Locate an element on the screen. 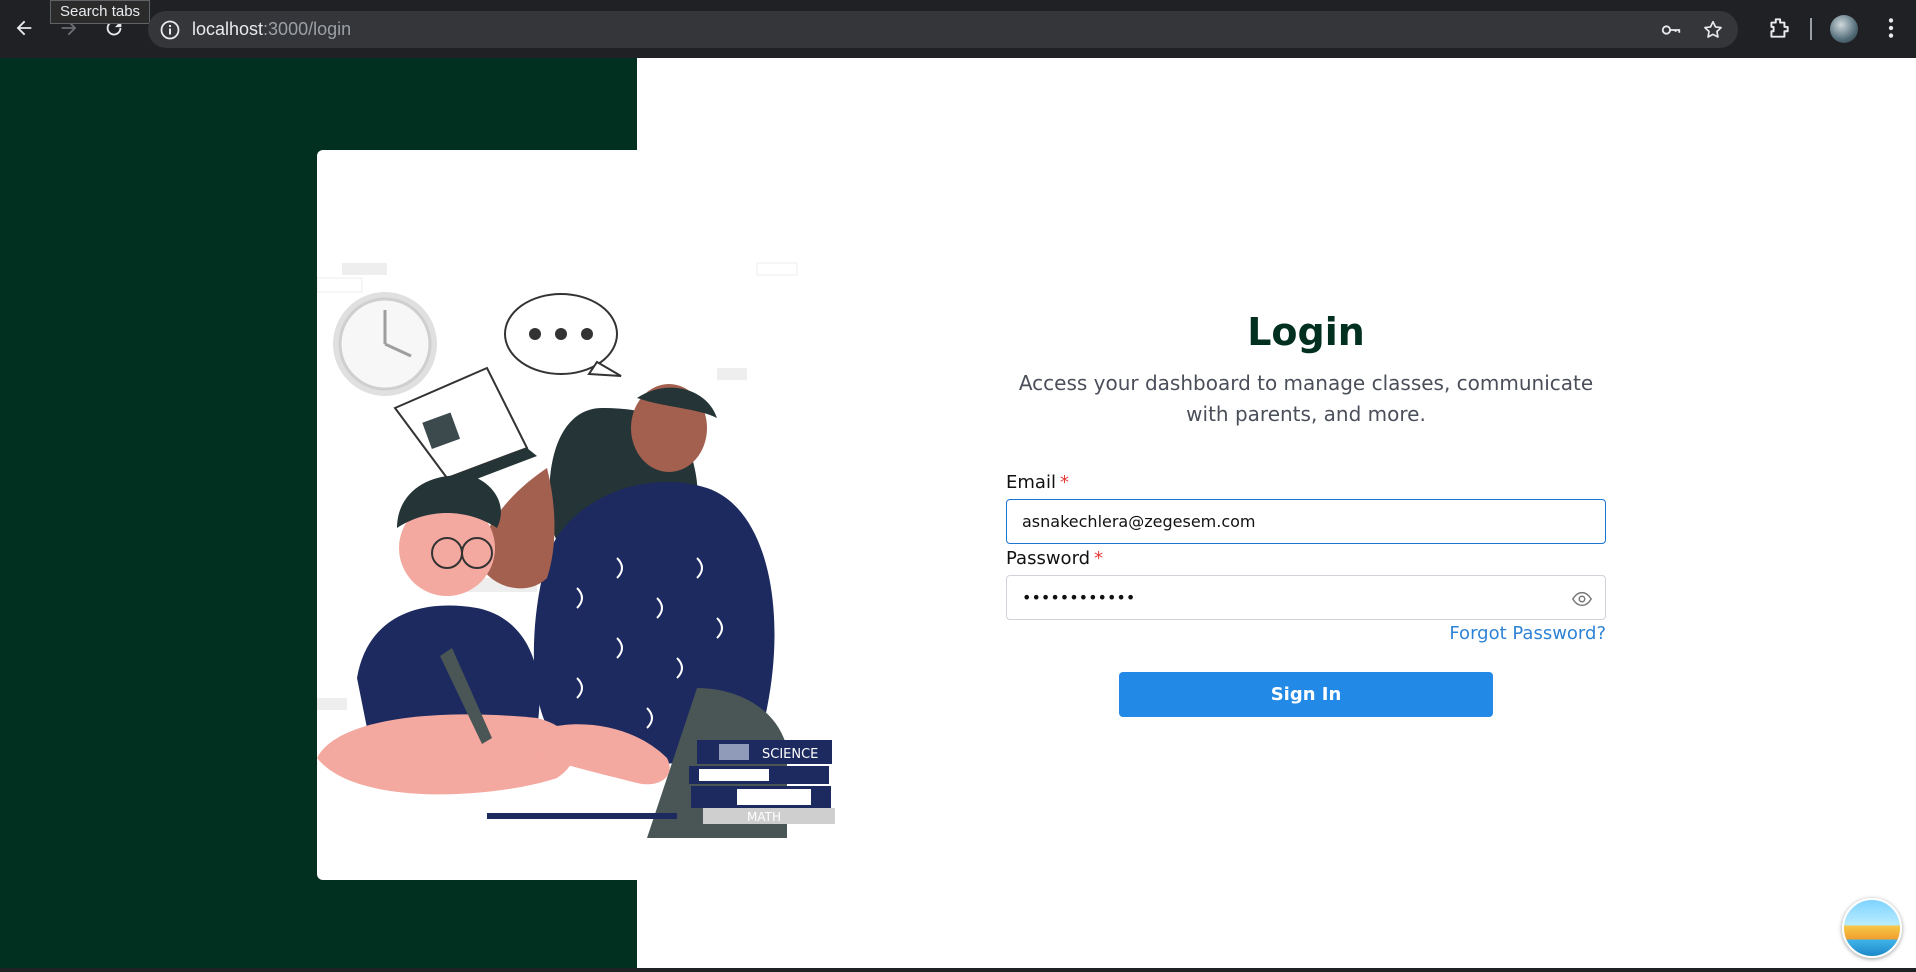  open-book-icon is located at coordinates (465, 427).